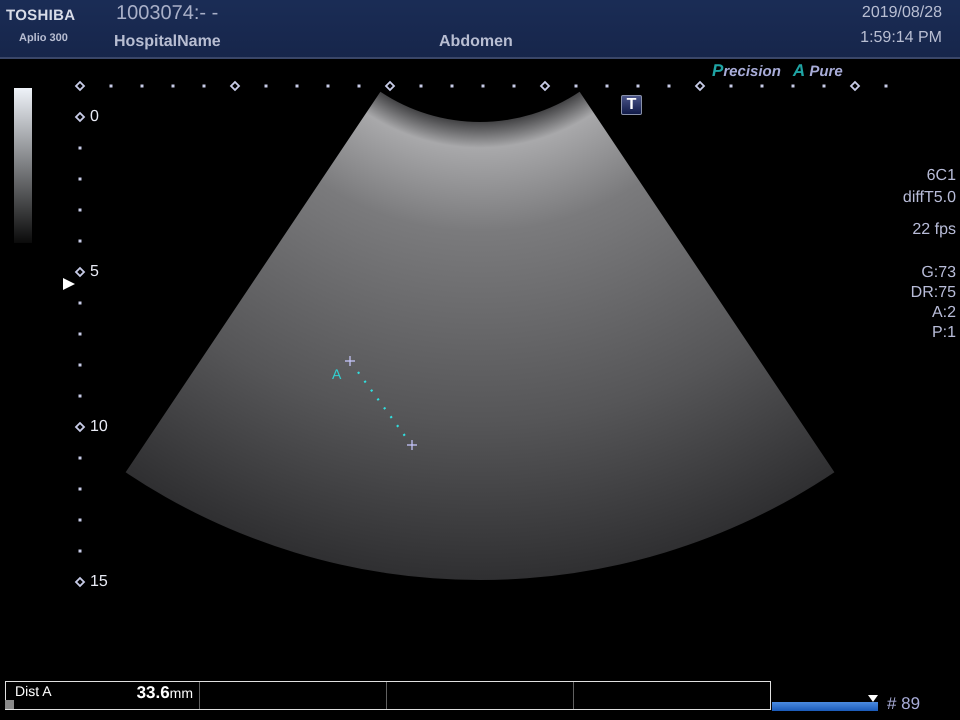 This screenshot has height=720, width=960. I want to click on parameter-text: G:73, so click(938, 273).